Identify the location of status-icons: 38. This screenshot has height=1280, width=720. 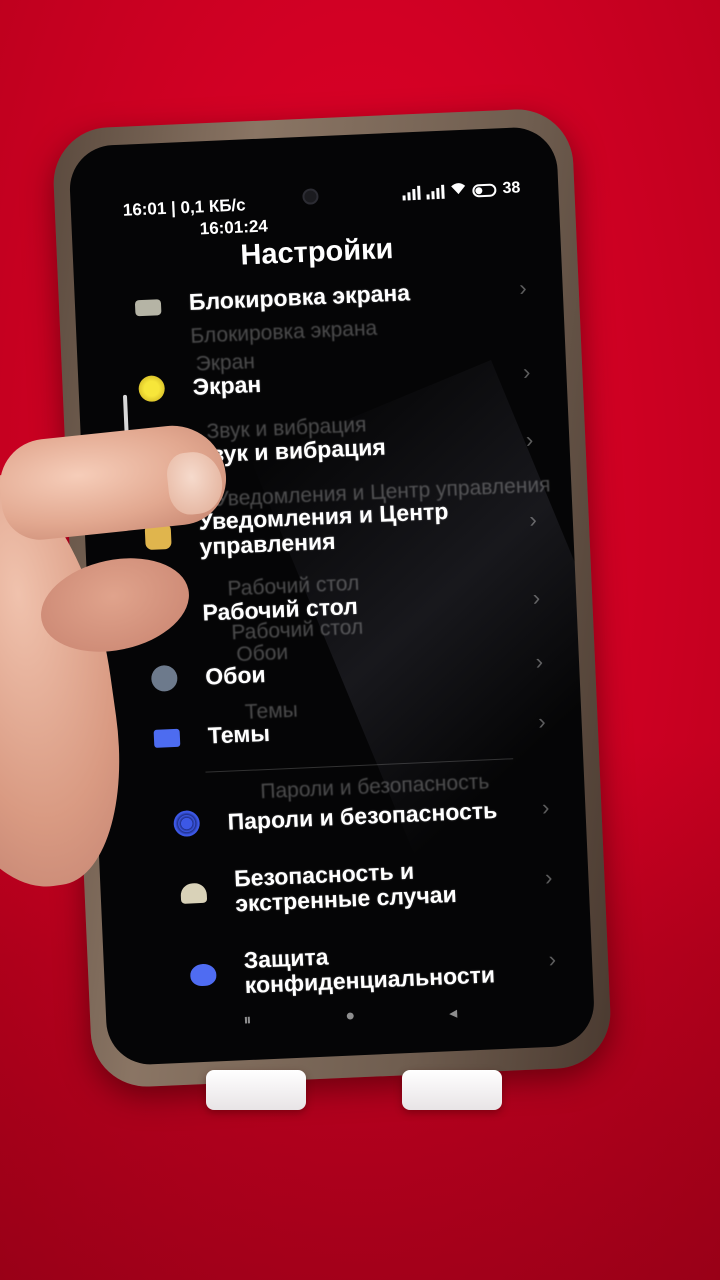
(461, 190).